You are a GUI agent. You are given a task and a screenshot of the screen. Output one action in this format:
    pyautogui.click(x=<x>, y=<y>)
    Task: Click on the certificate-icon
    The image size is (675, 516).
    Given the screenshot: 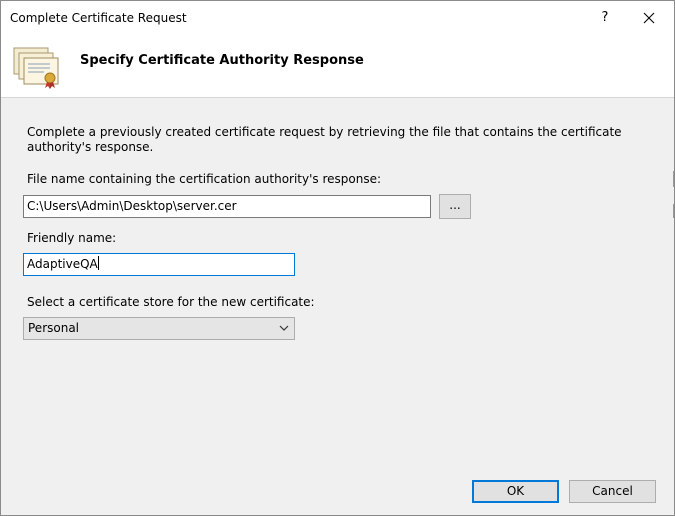 What is the action you would take?
    pyautogui.click(x=36, y=68)
    